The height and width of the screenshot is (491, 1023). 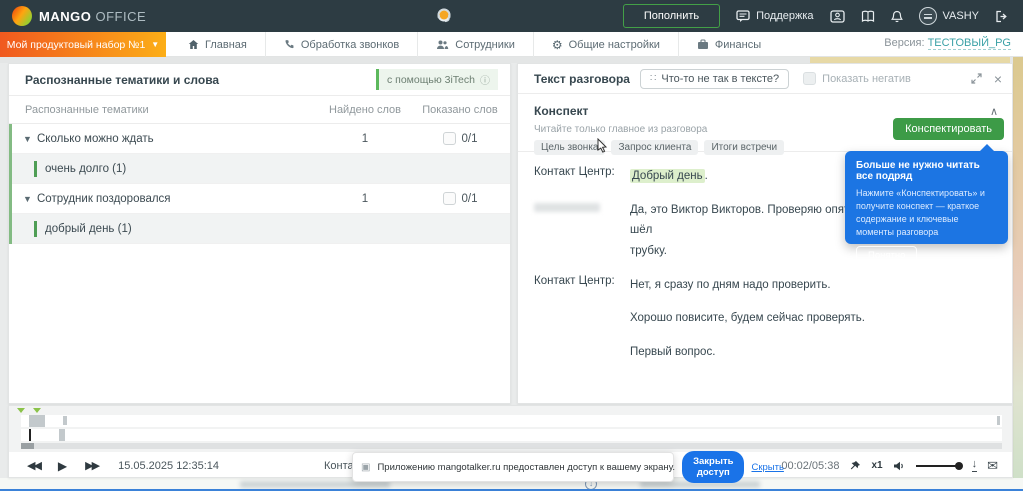 I want to click on highlighted-phrase: Добрый день, so click(x=667, y=176).